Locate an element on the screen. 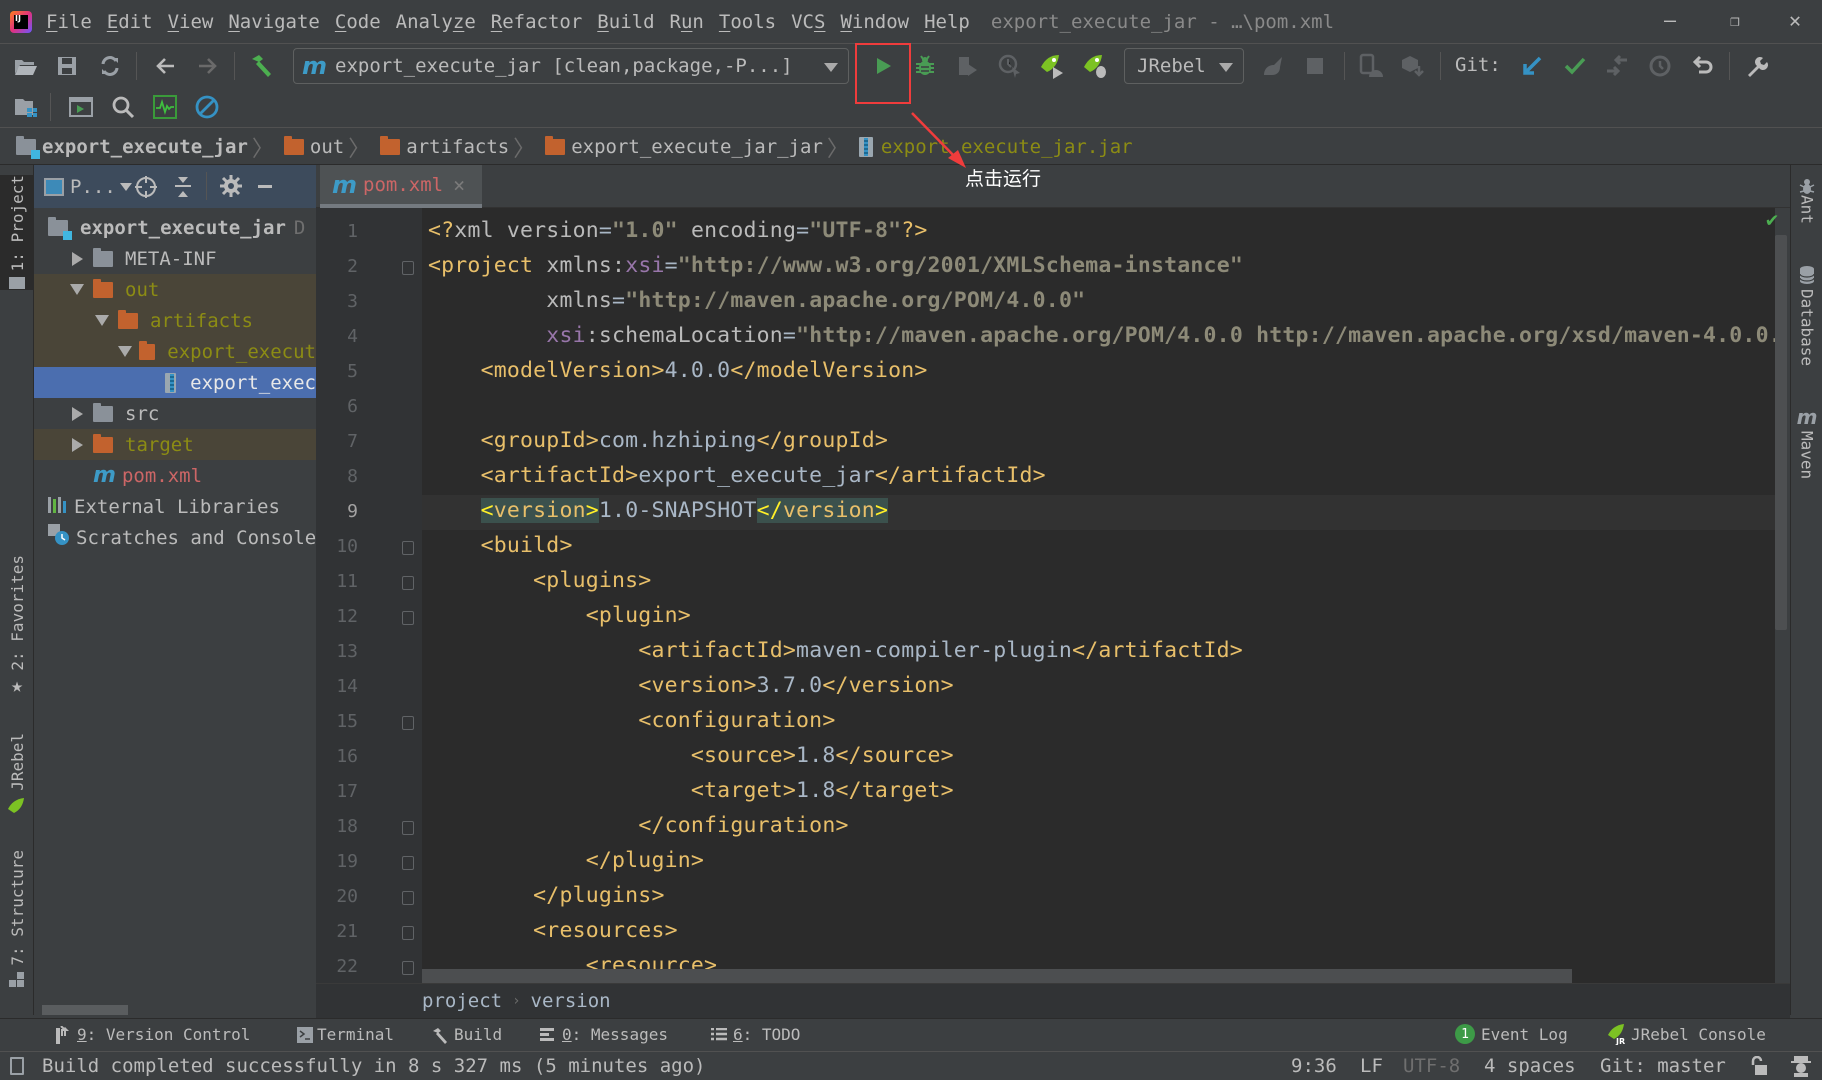 The image size is (1822, 1080). tab-ant: Ant is located at coordinates (1806, 207).